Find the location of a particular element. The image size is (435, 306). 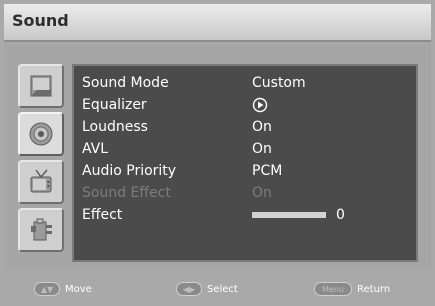

menu-row-audio-priority: Audio Priority PCM is located at coordinates (245, 171).